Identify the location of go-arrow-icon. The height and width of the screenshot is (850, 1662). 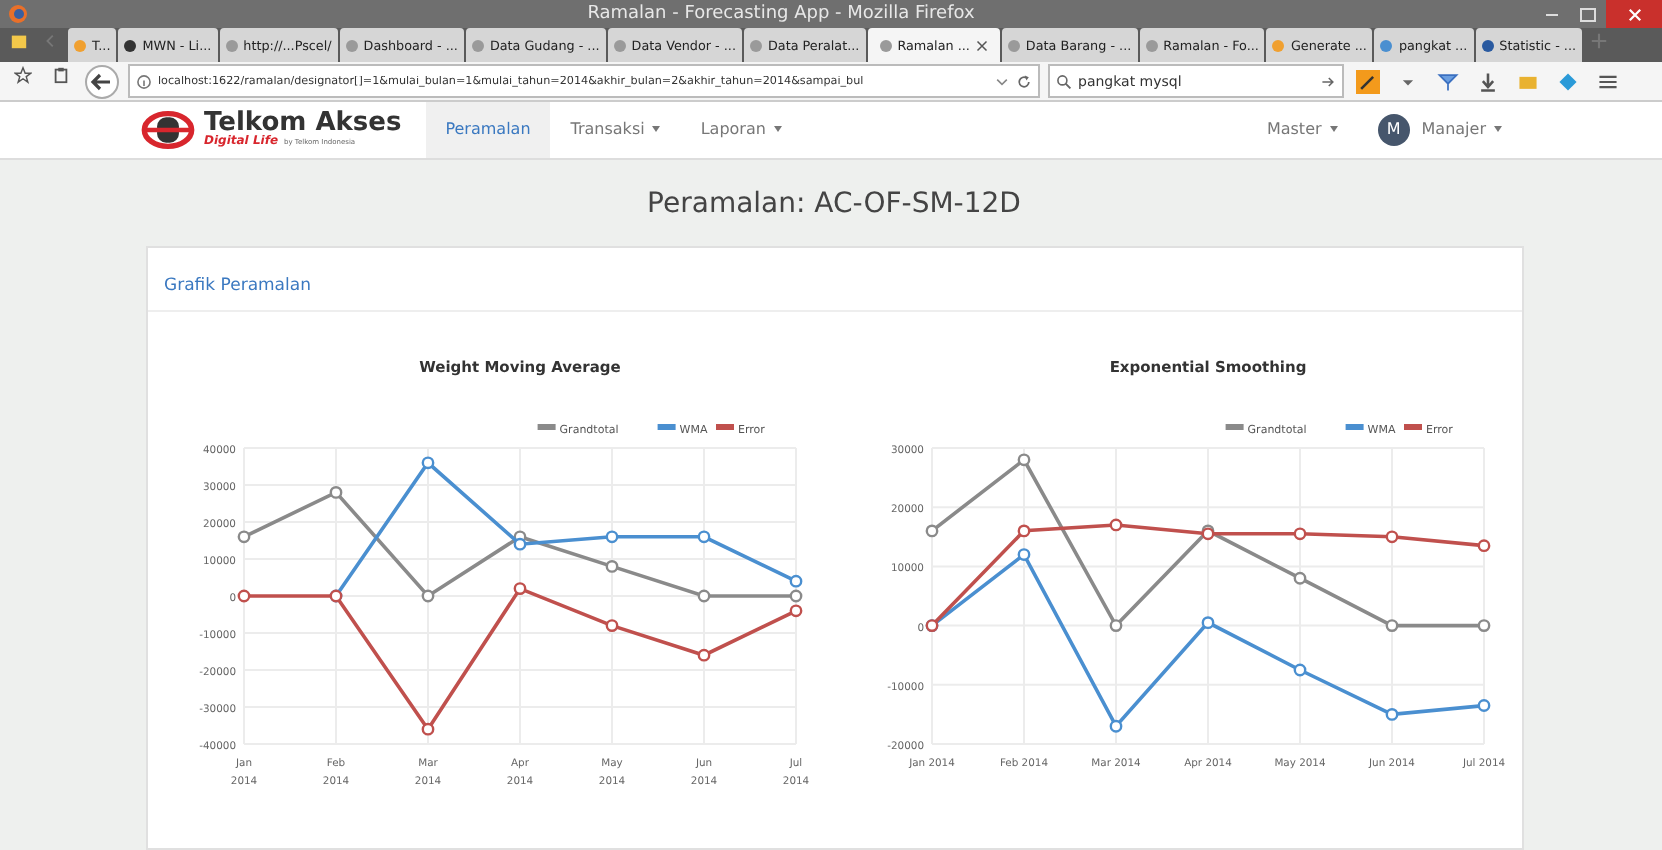
(1328, 81).